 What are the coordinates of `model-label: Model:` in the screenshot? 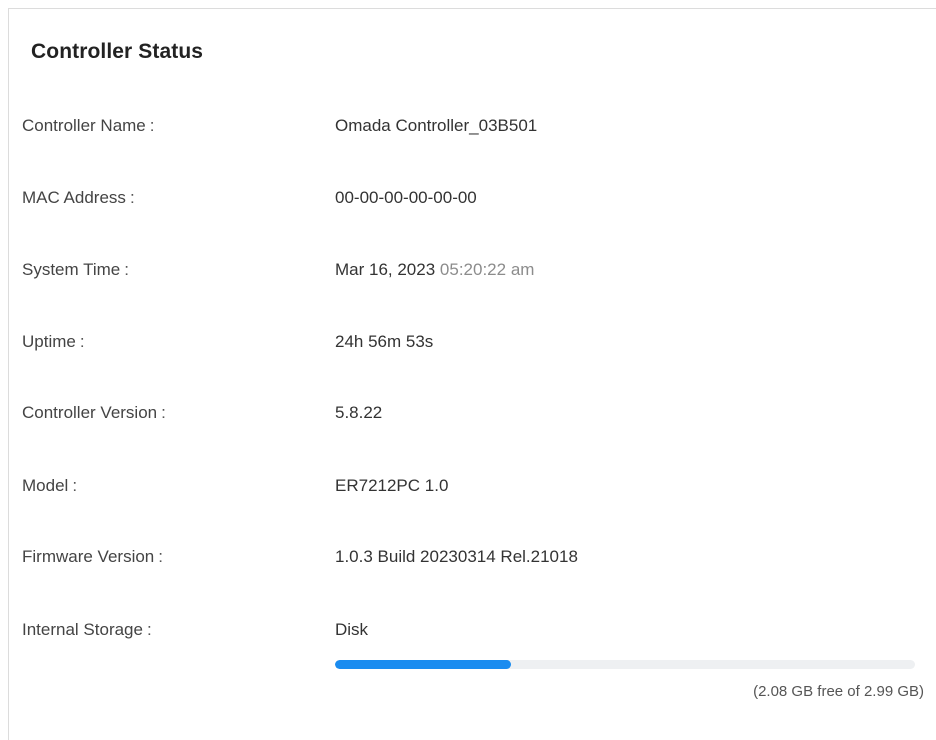 It's located at (49, 486).